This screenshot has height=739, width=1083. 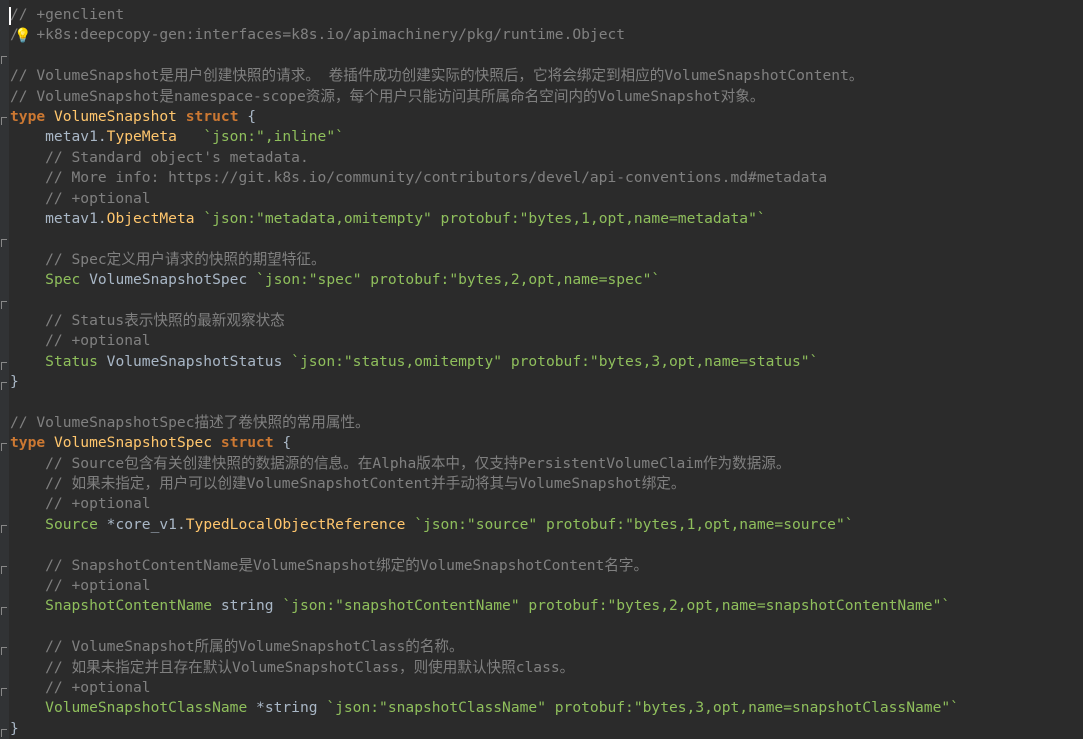 I want to click on code-token-kw: struct, so click(x=212, y=116).